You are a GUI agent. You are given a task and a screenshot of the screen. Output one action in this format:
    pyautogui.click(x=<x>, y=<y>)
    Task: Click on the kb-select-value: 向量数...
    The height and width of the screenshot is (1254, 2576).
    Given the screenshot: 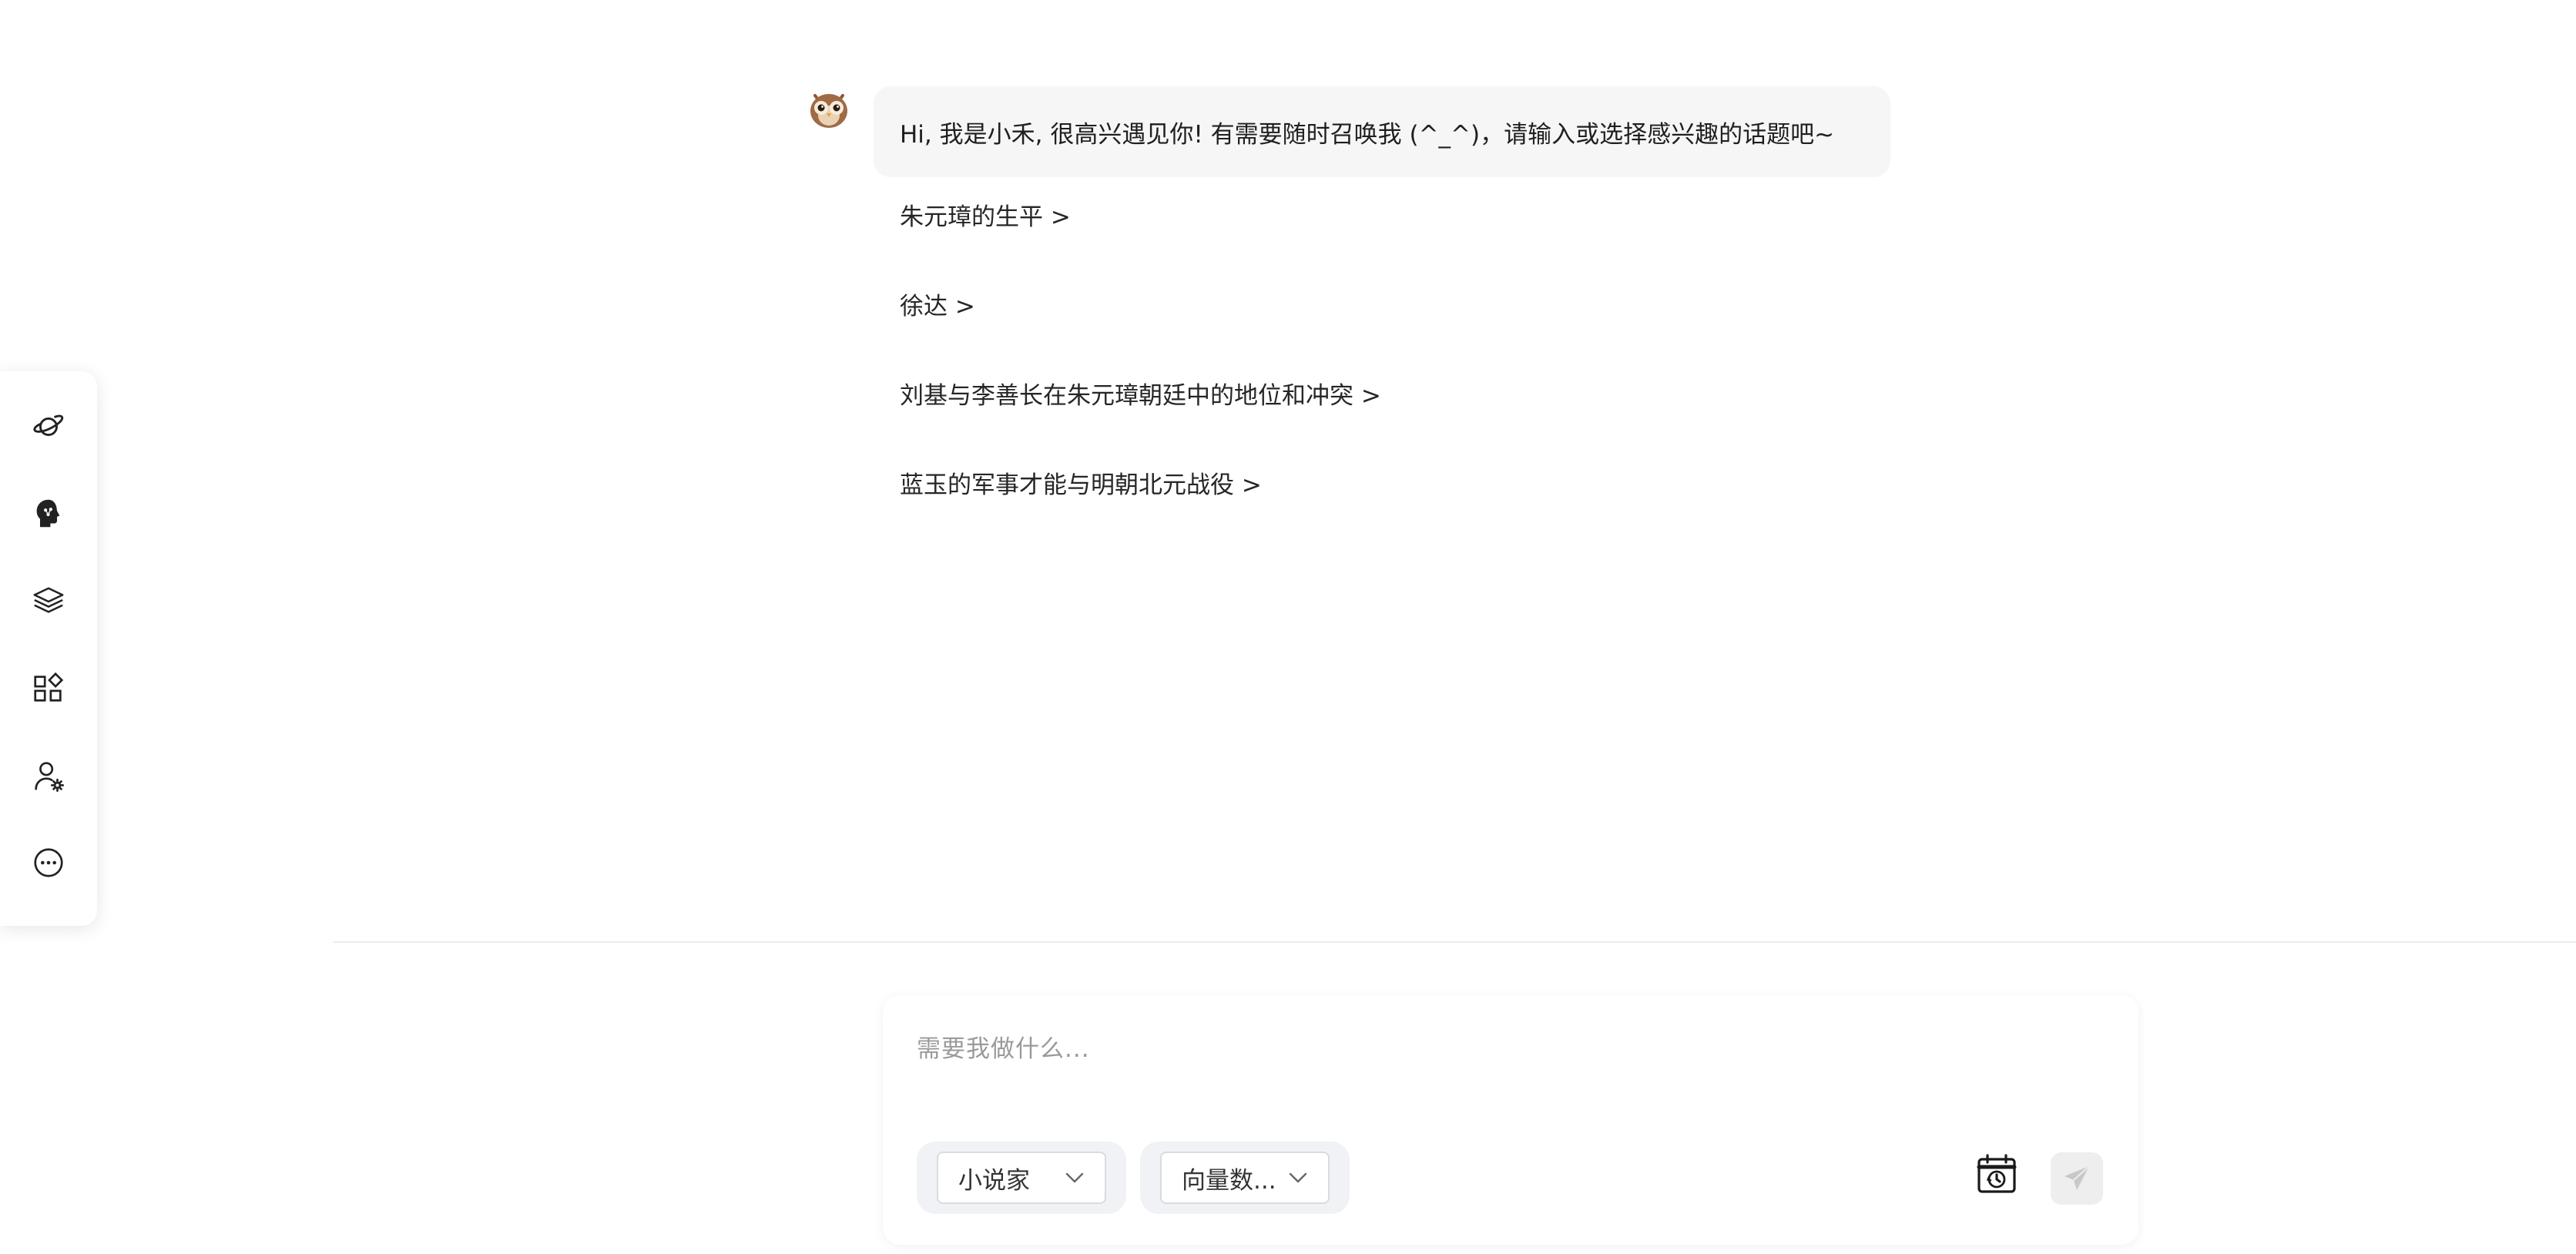 What is the action you would take?
    pyautogui.click(x=1229, y=1180)
    